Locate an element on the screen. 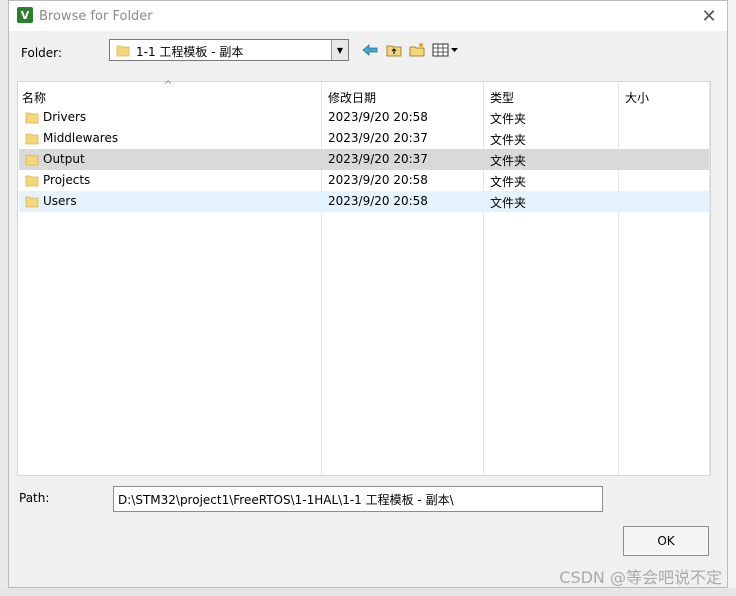 This screenshot has width=736, height=596. item-name: Middlewares is located at coordinates (81, 138).